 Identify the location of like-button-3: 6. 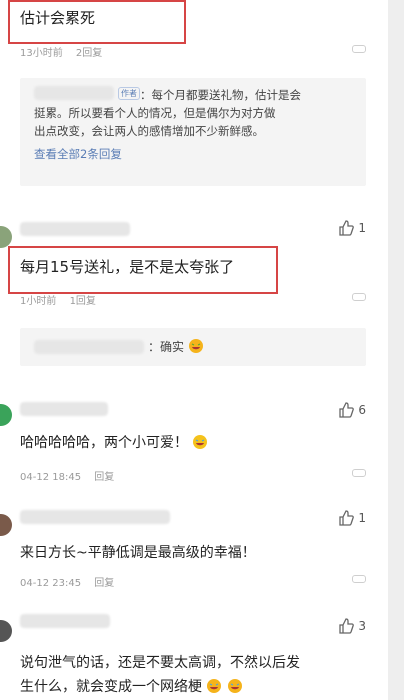
(352, 410).